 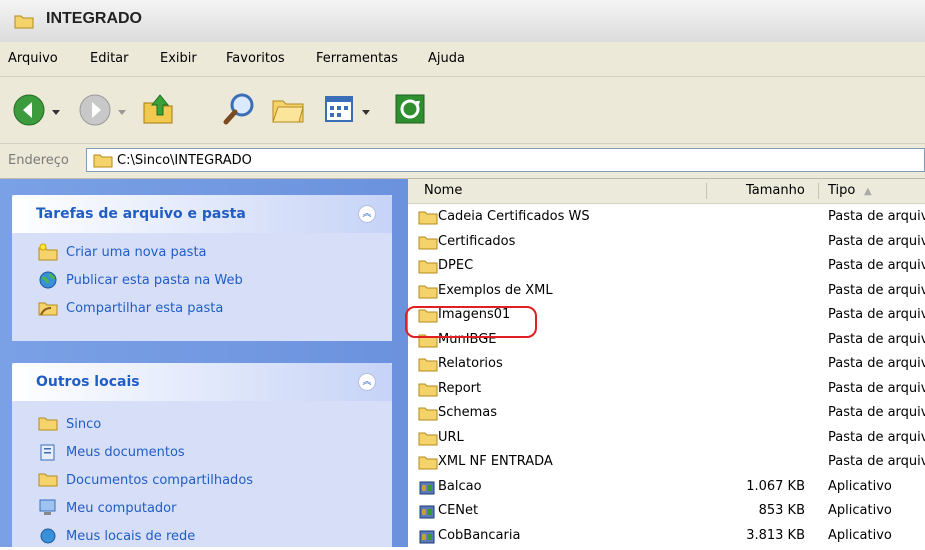 I want to click on panel-title: Outros locais, so click(x=88, y=382).